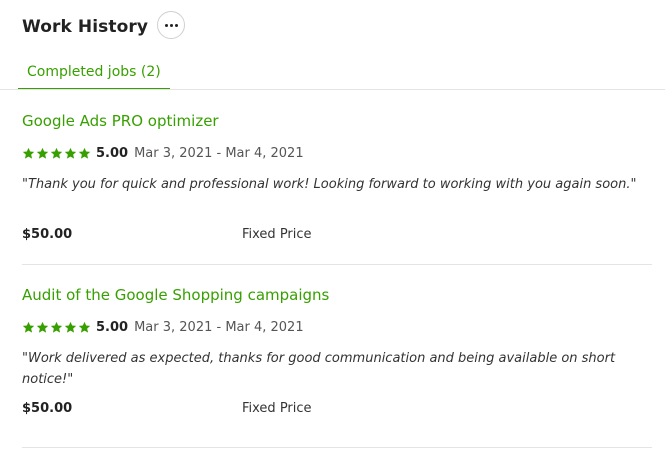 The image size is (665, 450). What do you see at coordinates (332, 89) in the screenshot?
I see `tab-divider` at bounding box center [332, 89].